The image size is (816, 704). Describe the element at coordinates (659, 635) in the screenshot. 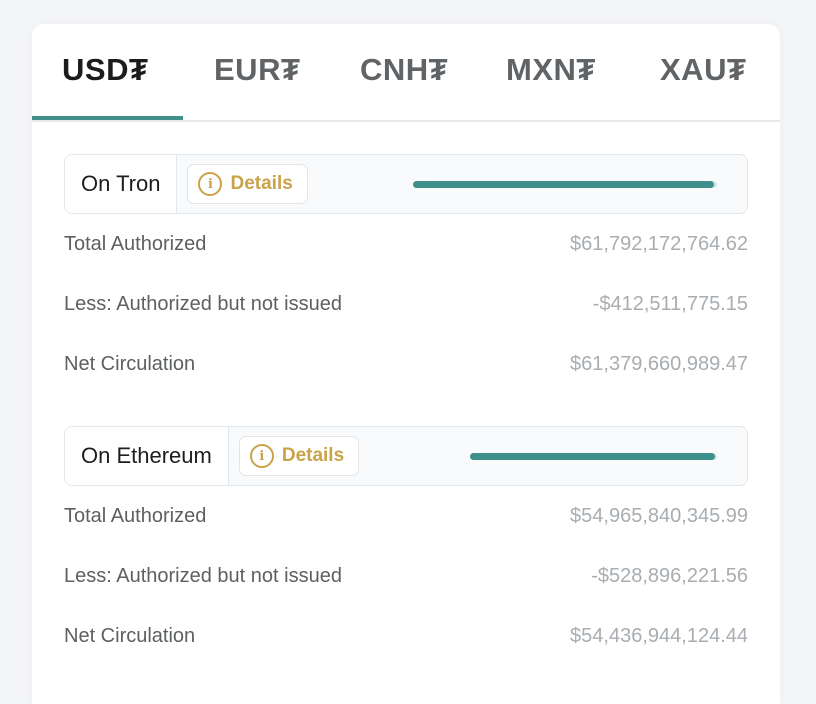

I see `row-value-net-circulation: $54,436,944,124.44` at that location.